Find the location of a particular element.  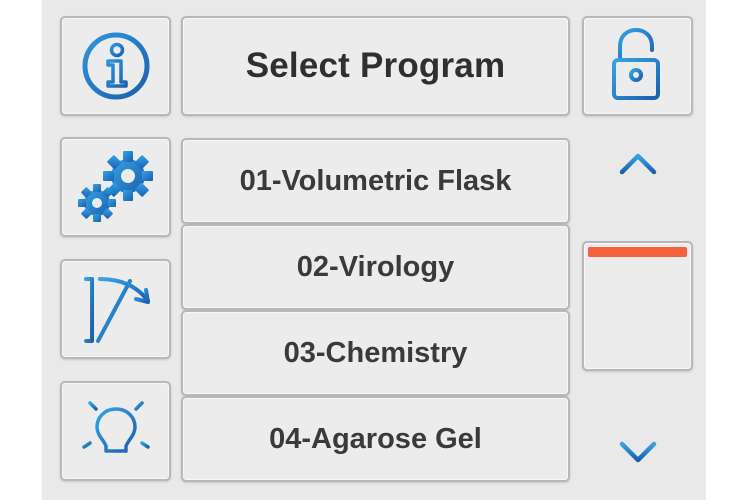

lock-button is located at coordinates (637, 66).